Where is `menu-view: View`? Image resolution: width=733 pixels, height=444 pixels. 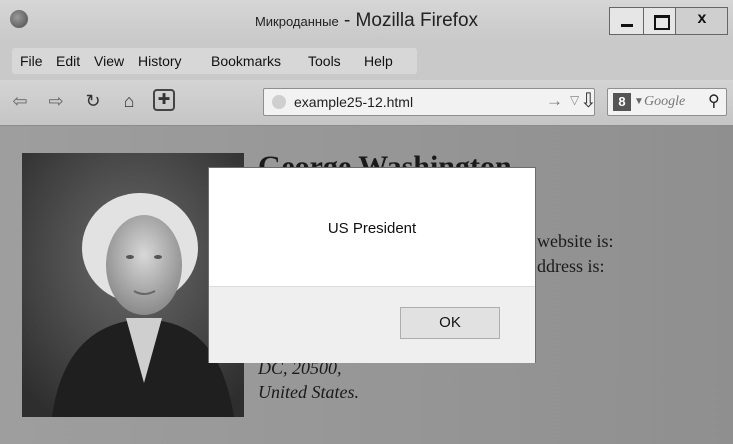 menu-view: View is located at coordinates (109, 61).